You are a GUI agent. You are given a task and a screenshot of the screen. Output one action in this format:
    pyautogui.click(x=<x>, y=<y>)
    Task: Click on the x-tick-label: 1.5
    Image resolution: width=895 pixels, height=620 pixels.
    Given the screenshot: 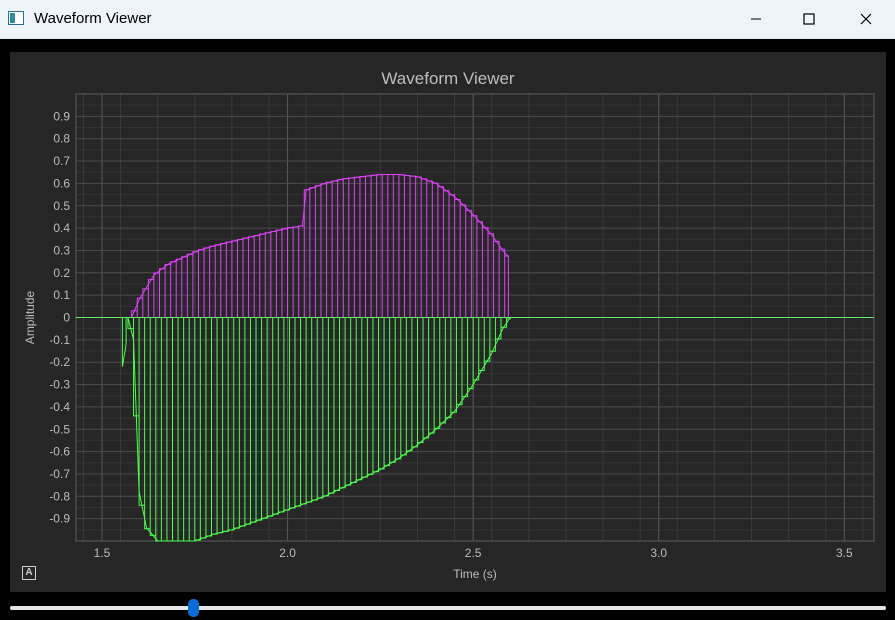 What is the action you would take?
    pyautogui.click(x=102, y=553)
    